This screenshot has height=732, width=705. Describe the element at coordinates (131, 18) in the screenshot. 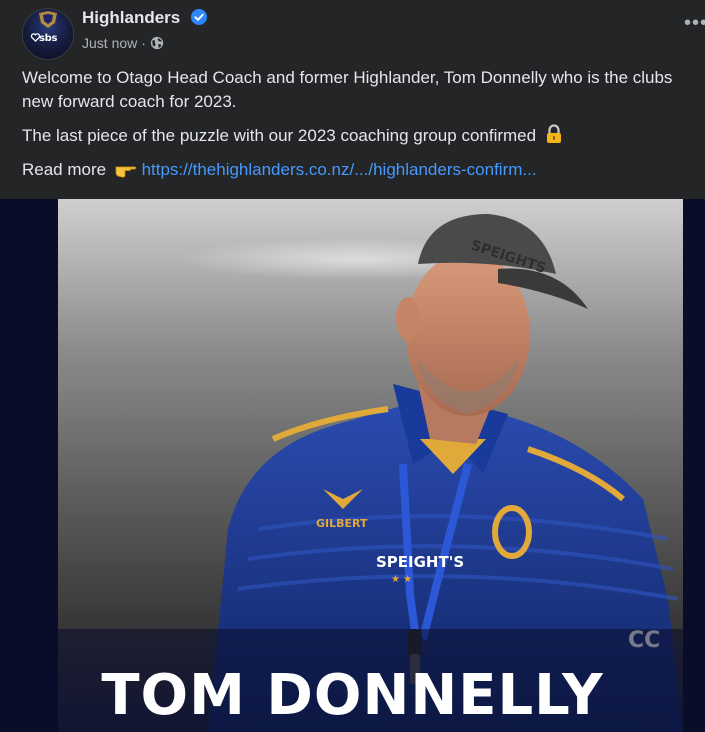

I see `page-name: Highlanders` at that location.